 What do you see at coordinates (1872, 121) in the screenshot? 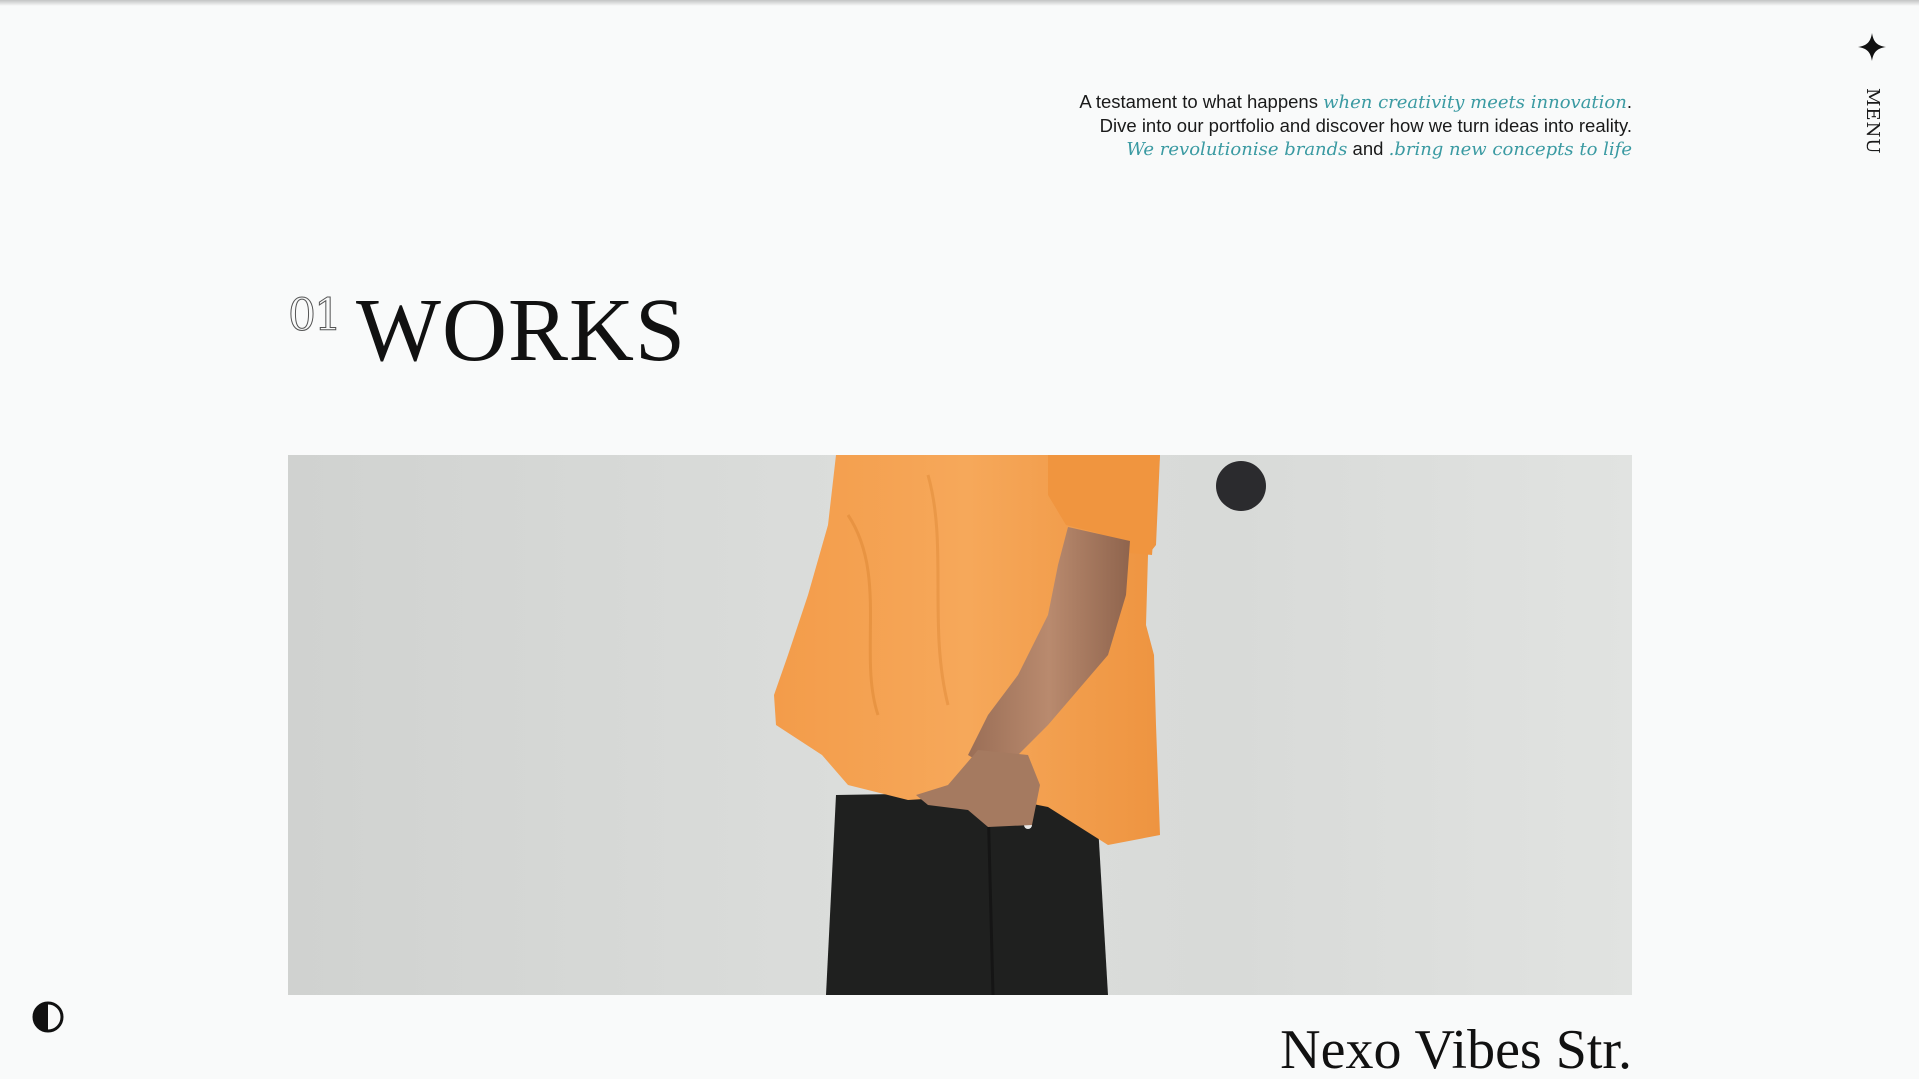
I see `menu-button: MENU` at bounding box center [1872, 121].